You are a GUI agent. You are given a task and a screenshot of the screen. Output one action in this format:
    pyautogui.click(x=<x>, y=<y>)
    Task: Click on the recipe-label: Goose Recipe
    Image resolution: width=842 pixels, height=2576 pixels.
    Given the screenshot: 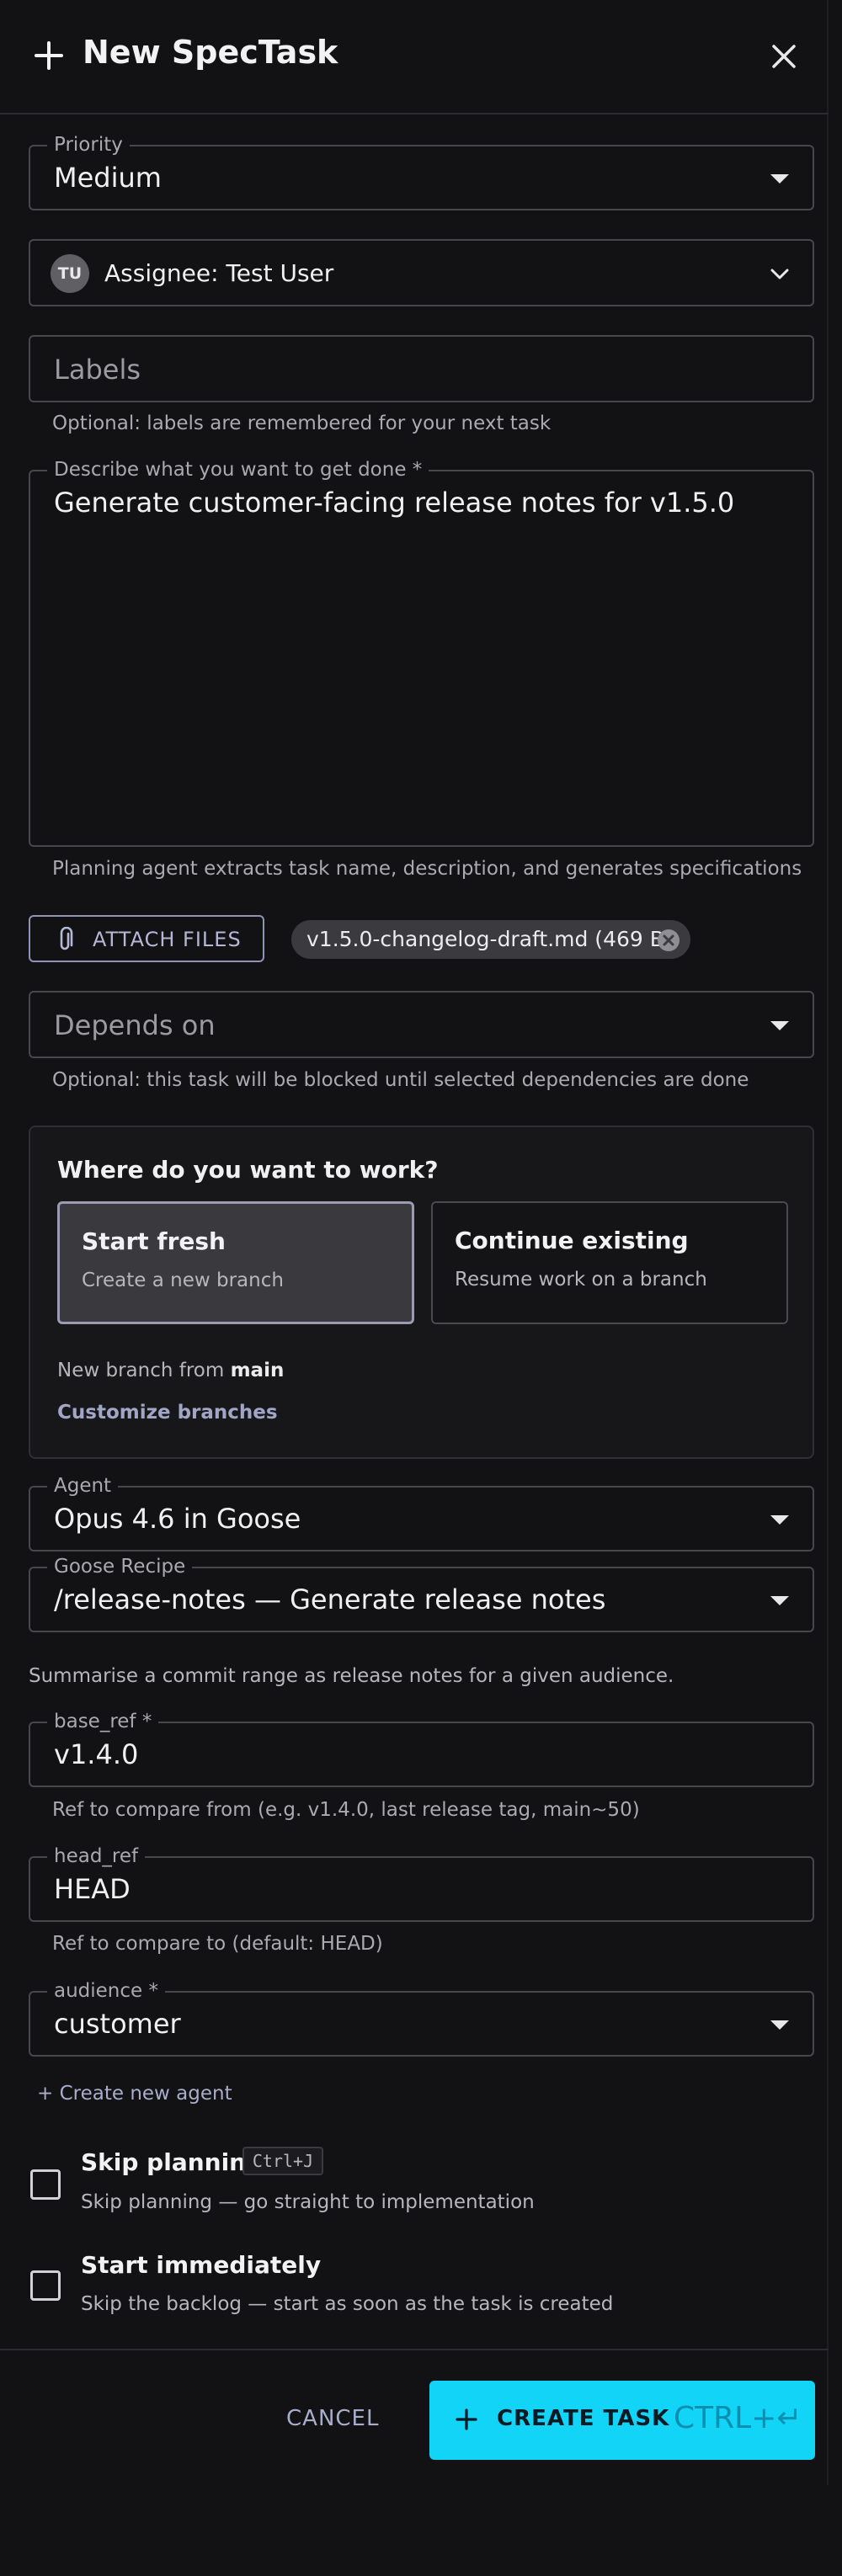 What is the action you would take?
    pyautogui.click(x=120, y=1567)
    